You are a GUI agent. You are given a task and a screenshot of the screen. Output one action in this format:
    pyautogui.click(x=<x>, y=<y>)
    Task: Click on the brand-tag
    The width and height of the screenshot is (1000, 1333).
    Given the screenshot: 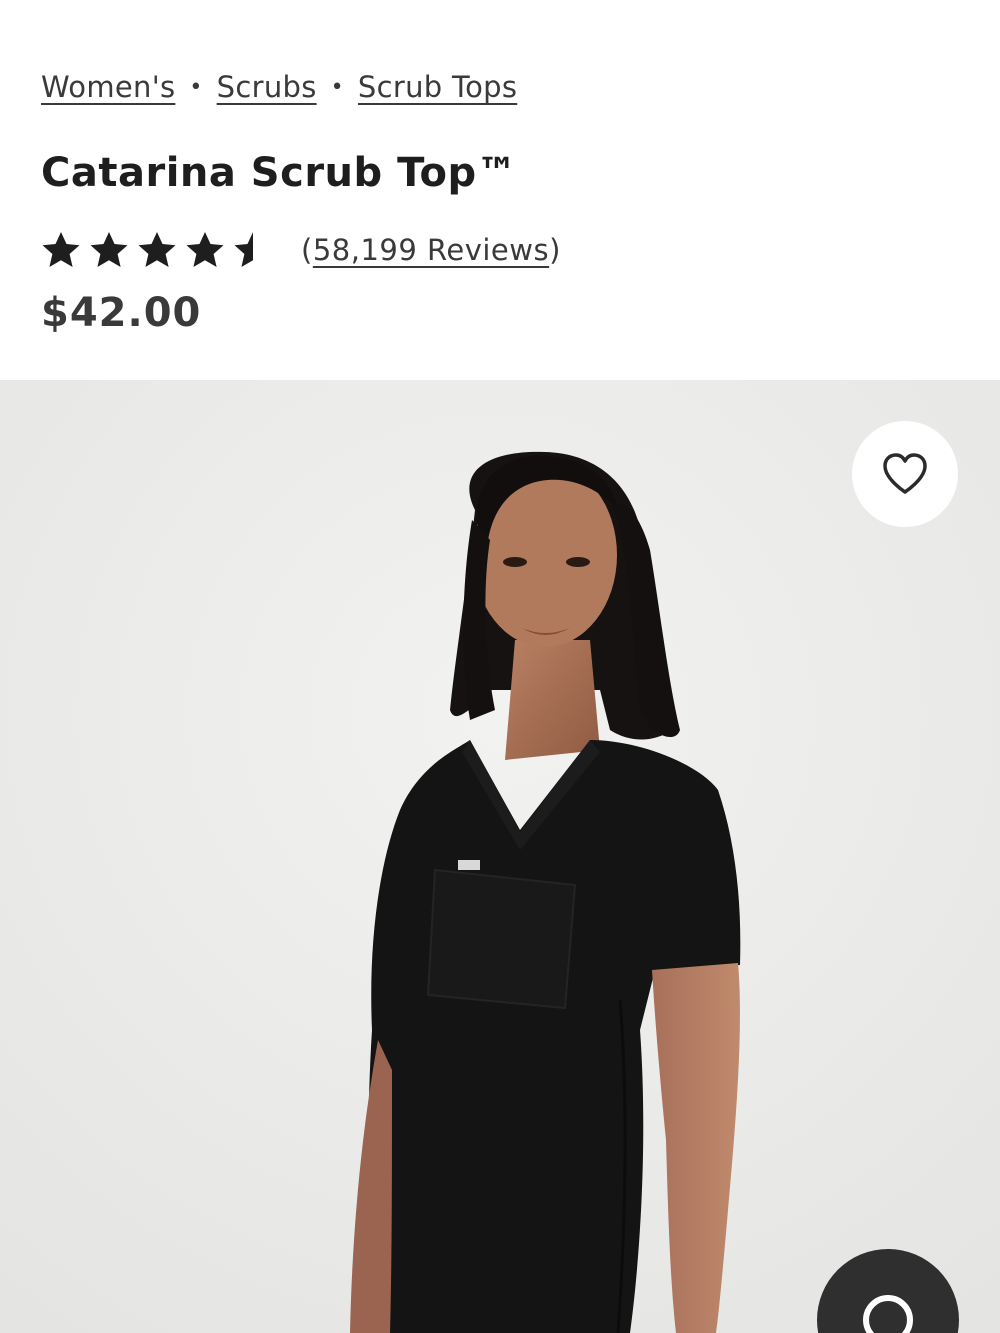 What is the action you would take?
    pyautogui.click(x=469, y=865)
    